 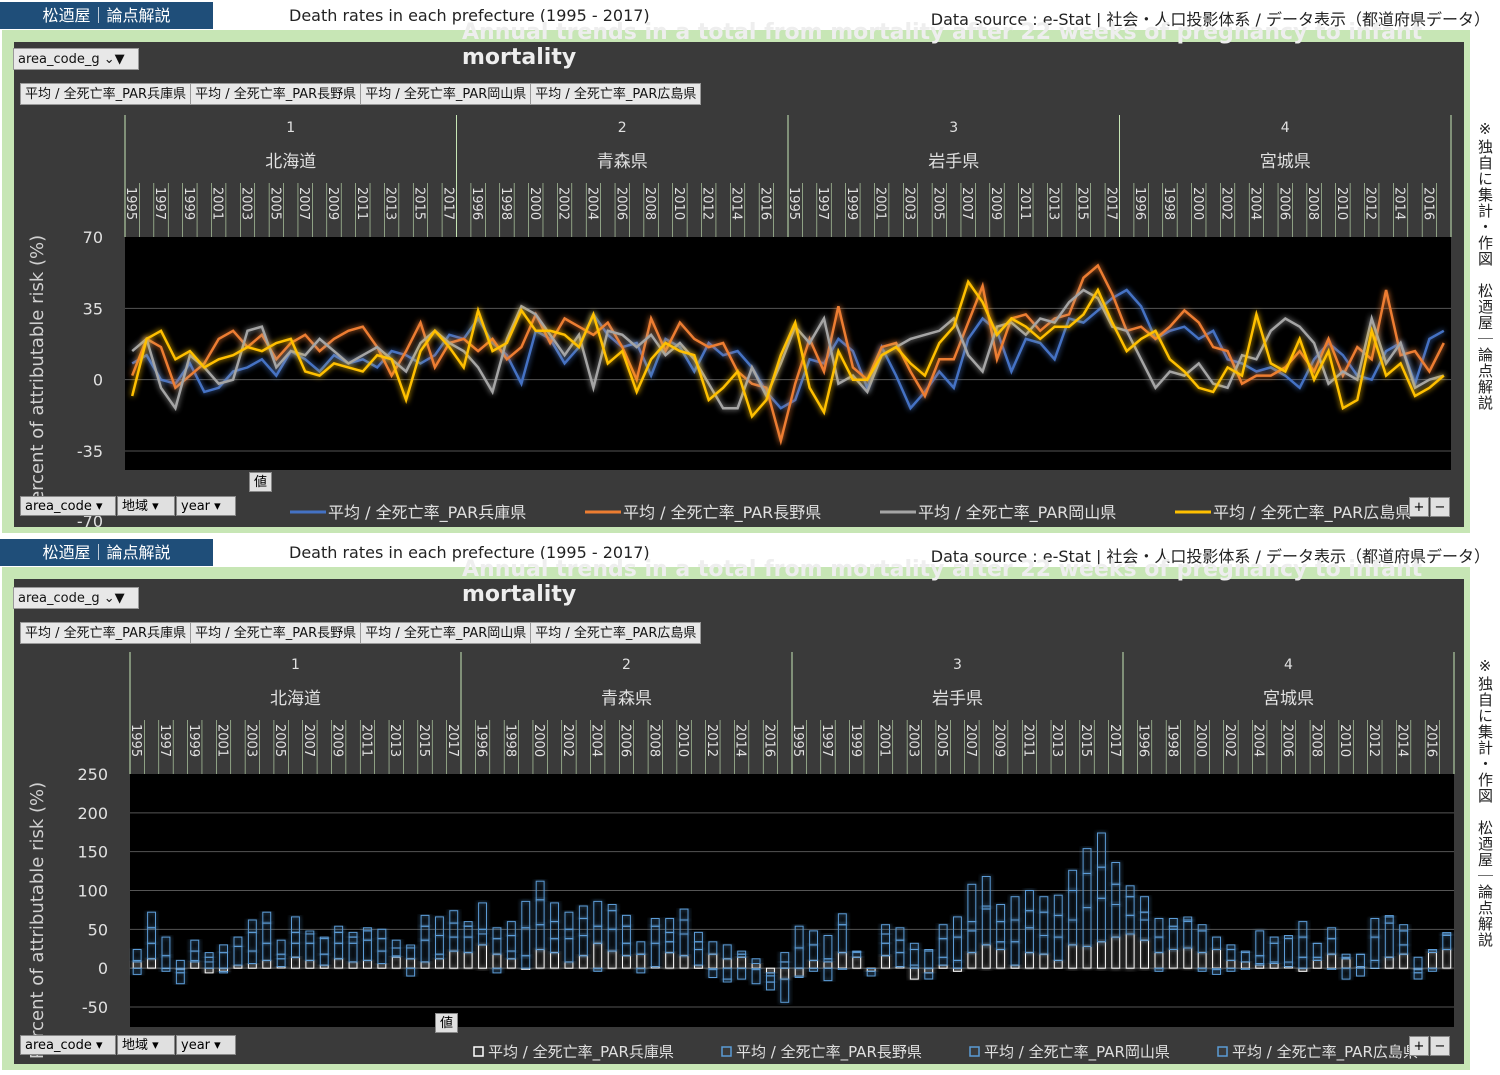 What do you see at coordinates (953, 128) in the screenshot?
I see `group-code-label: 3` at bounding box center [953, 128].